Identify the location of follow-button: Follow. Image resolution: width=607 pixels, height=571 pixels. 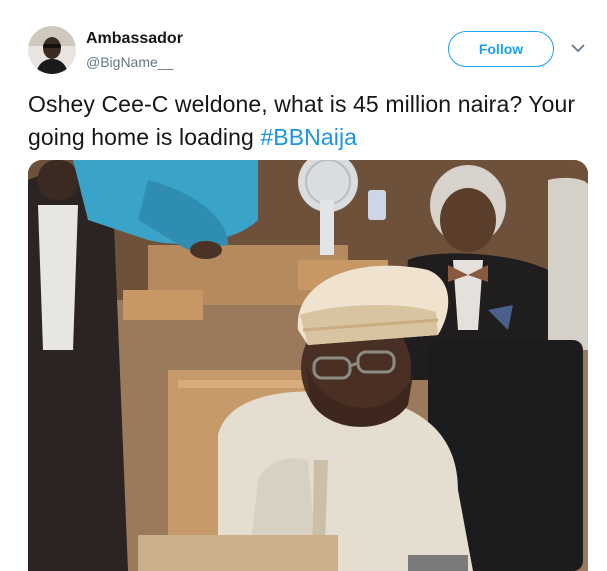
(501, 49).